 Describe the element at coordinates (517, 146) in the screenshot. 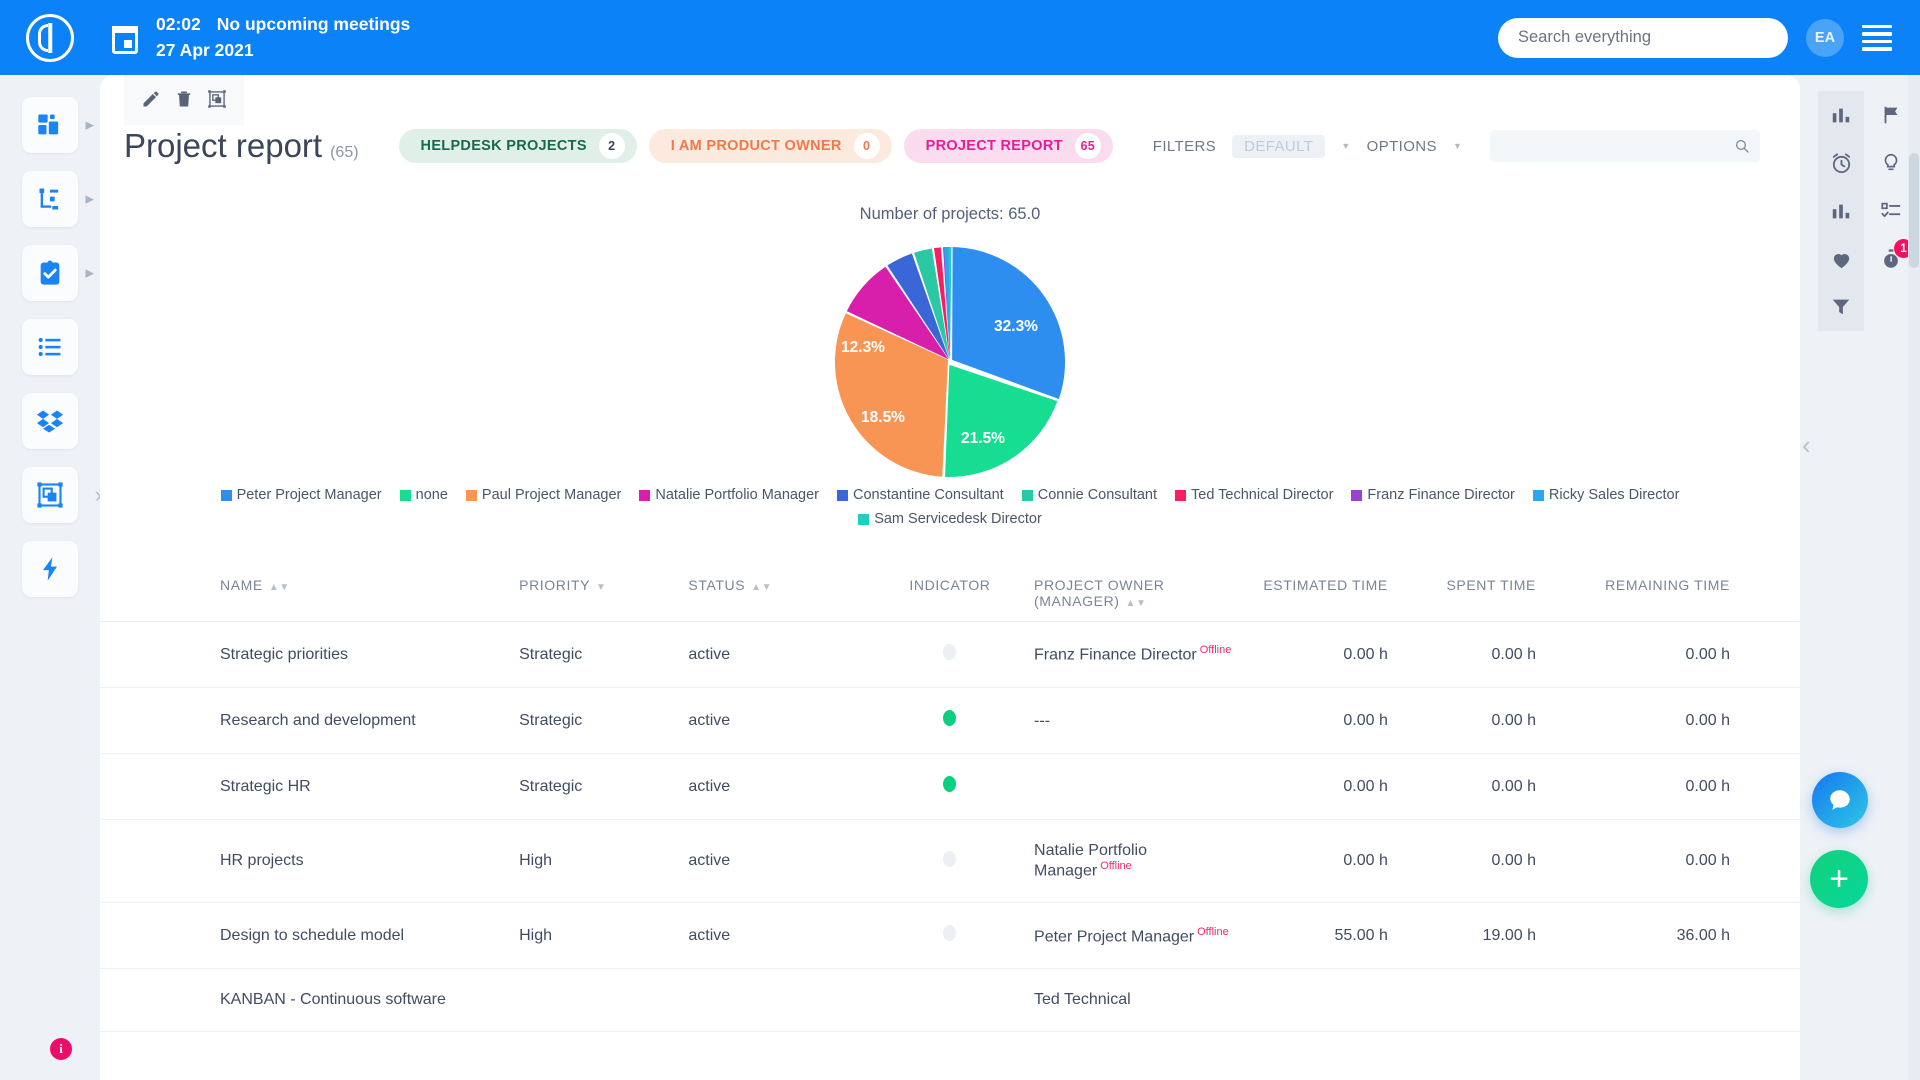

I see `pill-helpdesk-projects: HELPDESK PROJECTS 2` at that location.